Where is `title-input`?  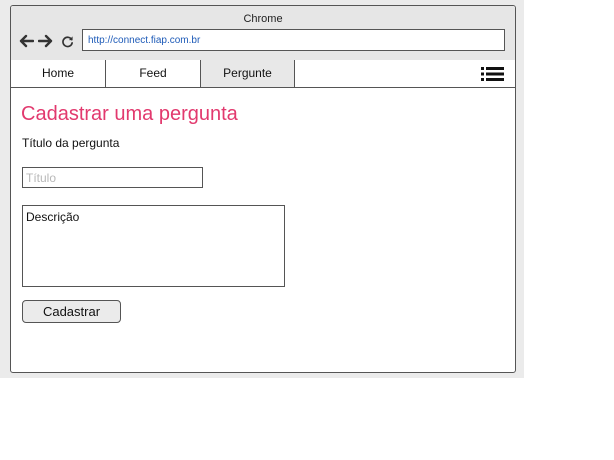
title-input is located at coordinates (112, 177).